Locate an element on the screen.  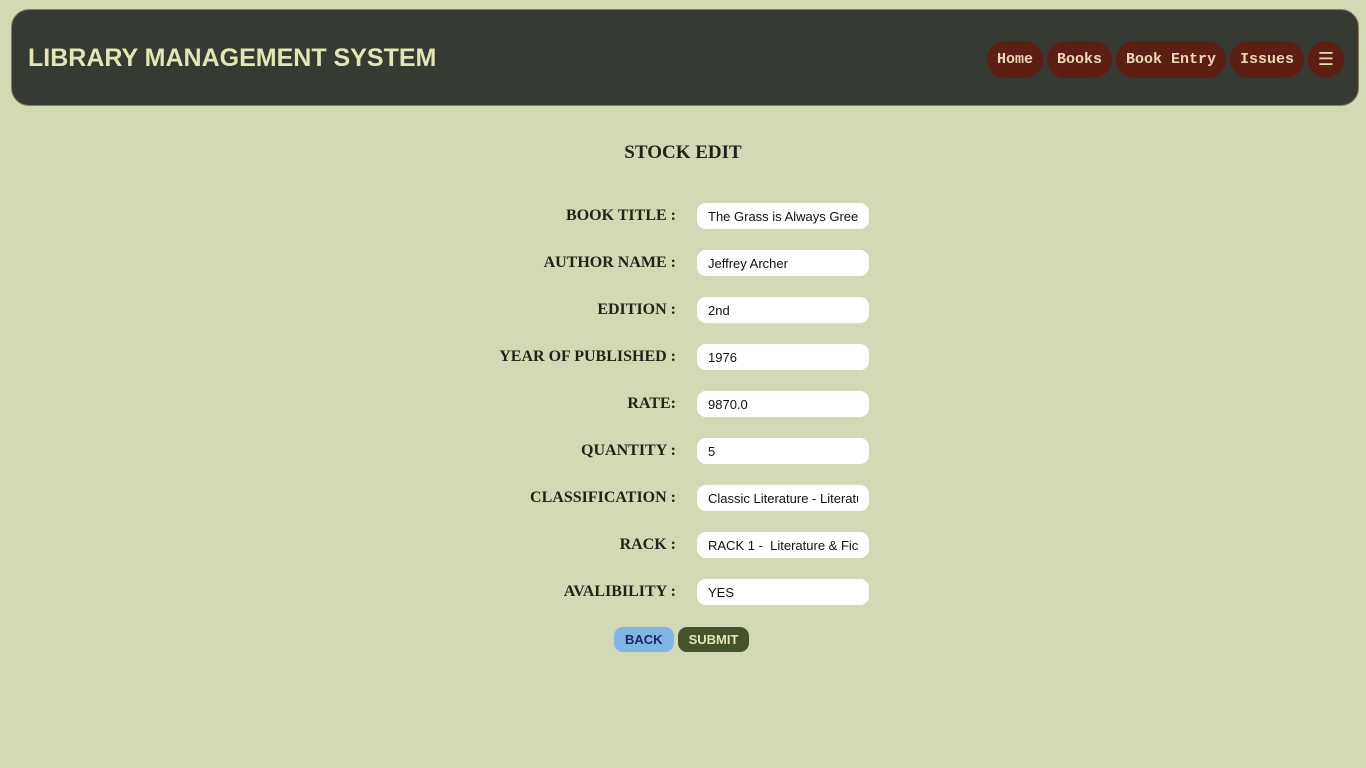
app-title: LIBRARY MANAGEMENT SYSTEM is located at coordinates (232, 58).